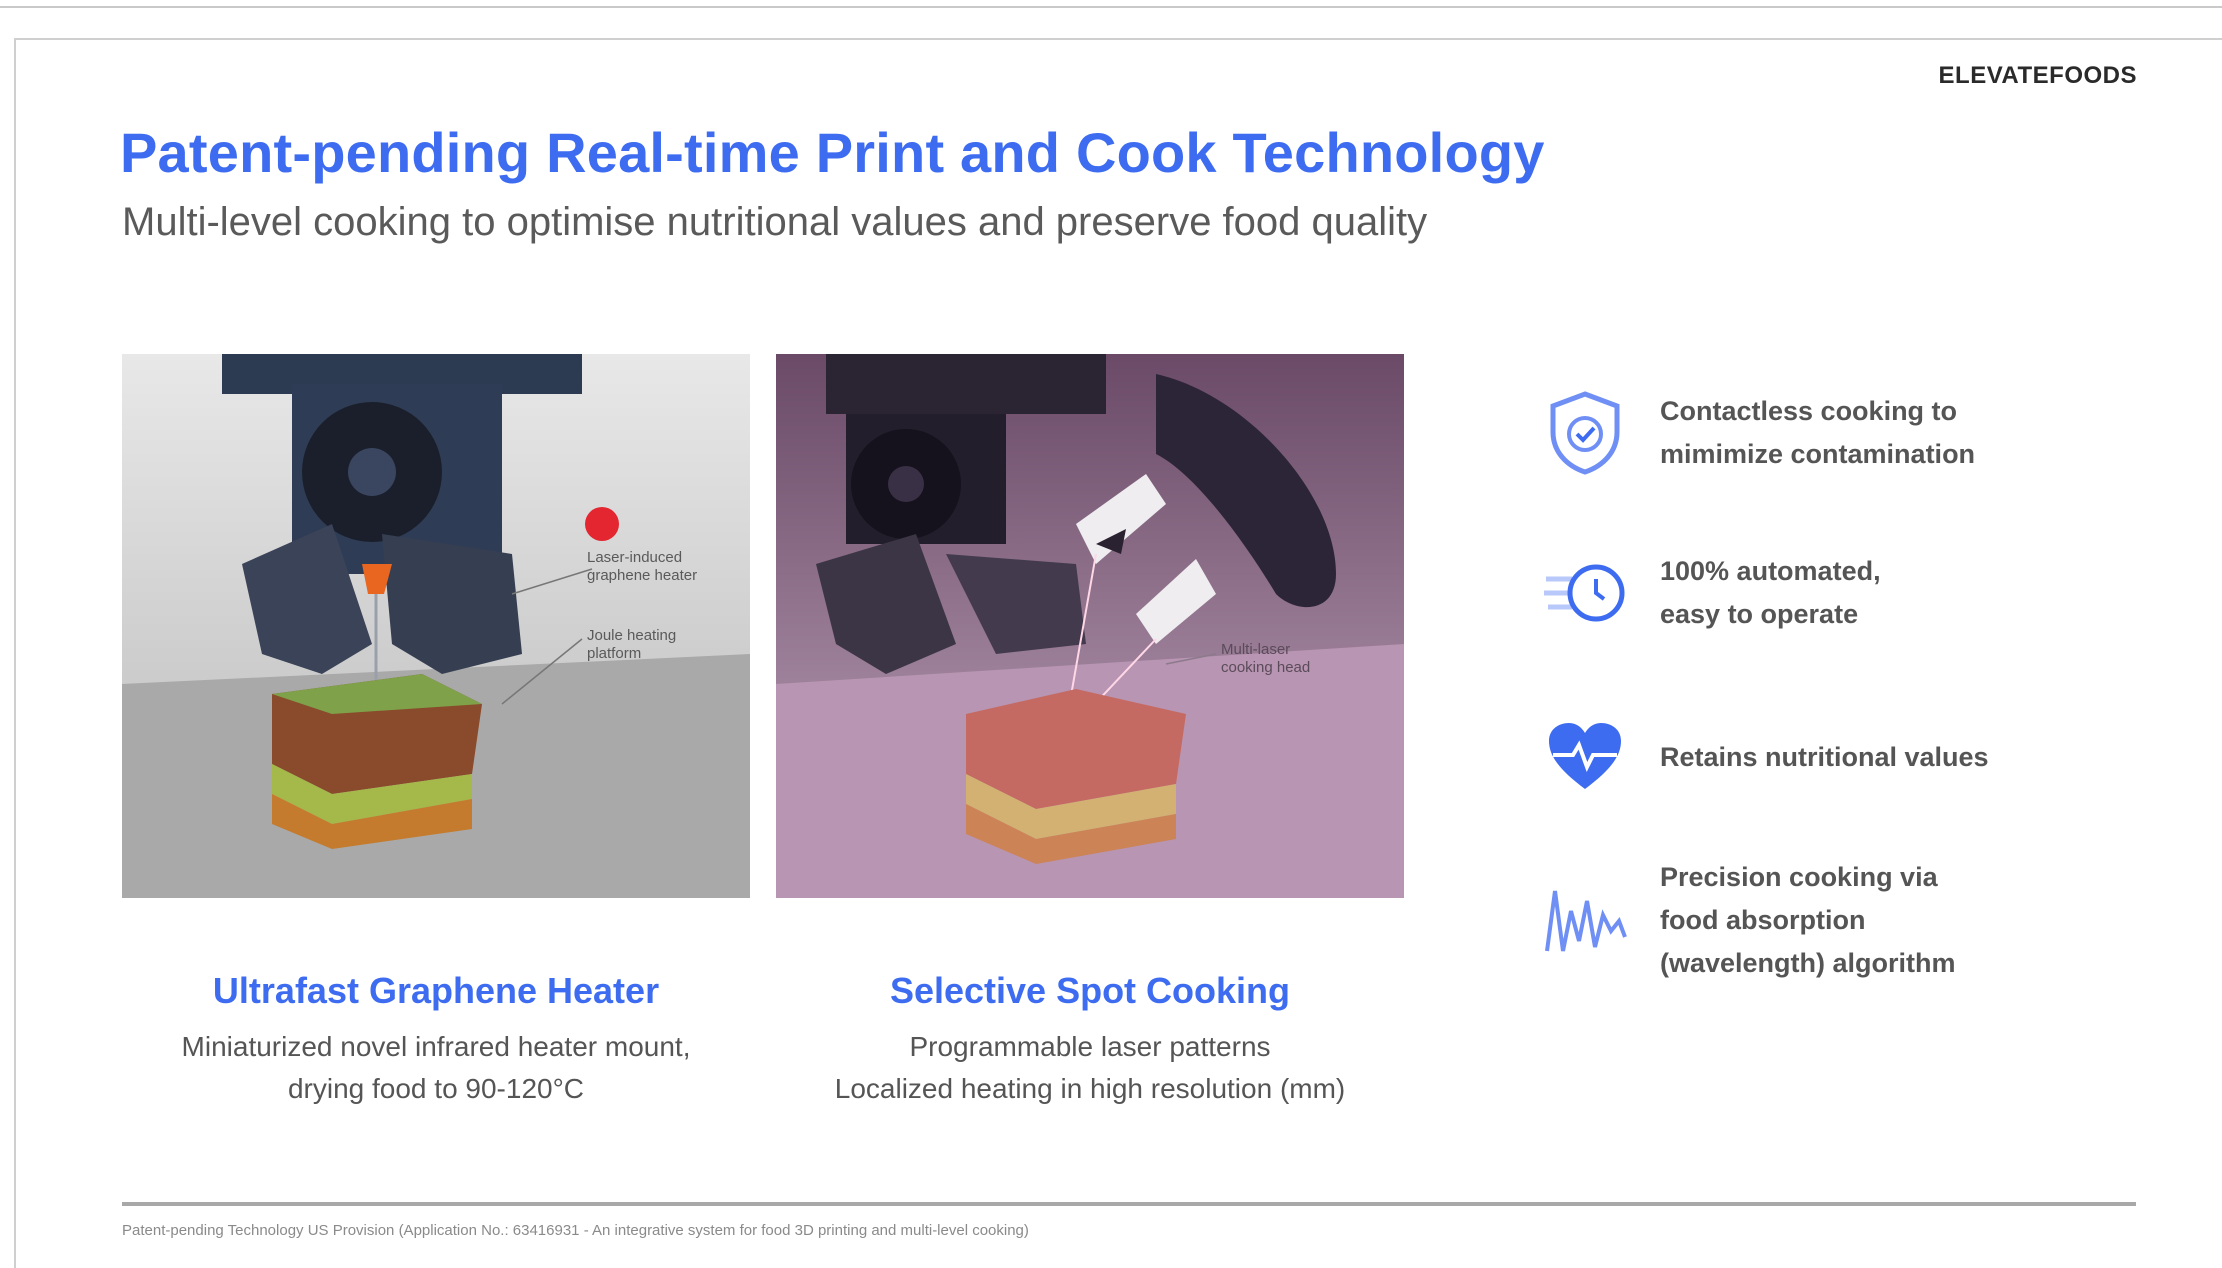 The height and width of the screenshot is (1268, 2222). What do you see at coordinates (631, 635) in the screenshot?
I see `panel-label: Joule heating` at bounding box center [631, 635].